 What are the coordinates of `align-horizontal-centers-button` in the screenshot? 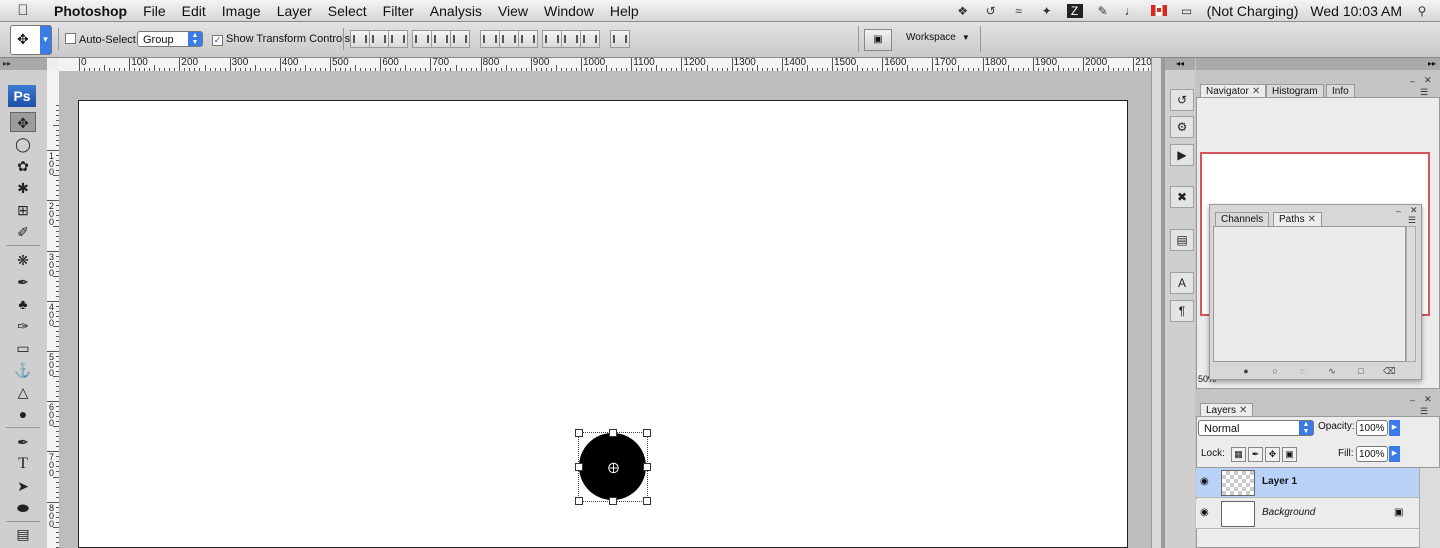 It's located at (441, 39).